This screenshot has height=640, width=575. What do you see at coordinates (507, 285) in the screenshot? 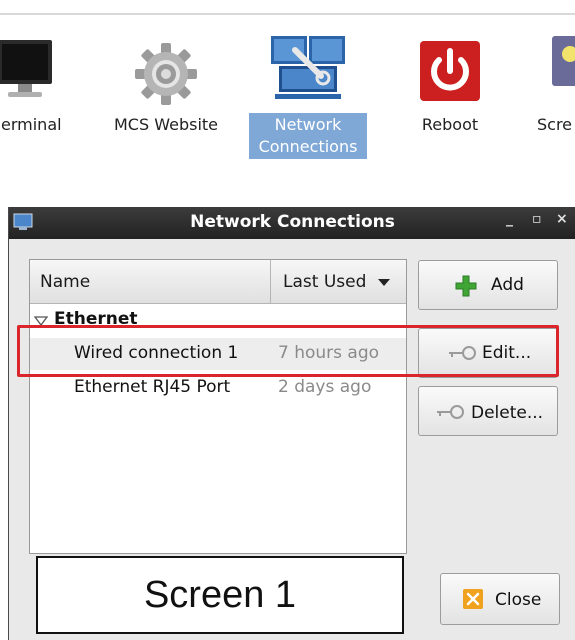
I see `add-button-label: Add` at bounding box center [507, 285].